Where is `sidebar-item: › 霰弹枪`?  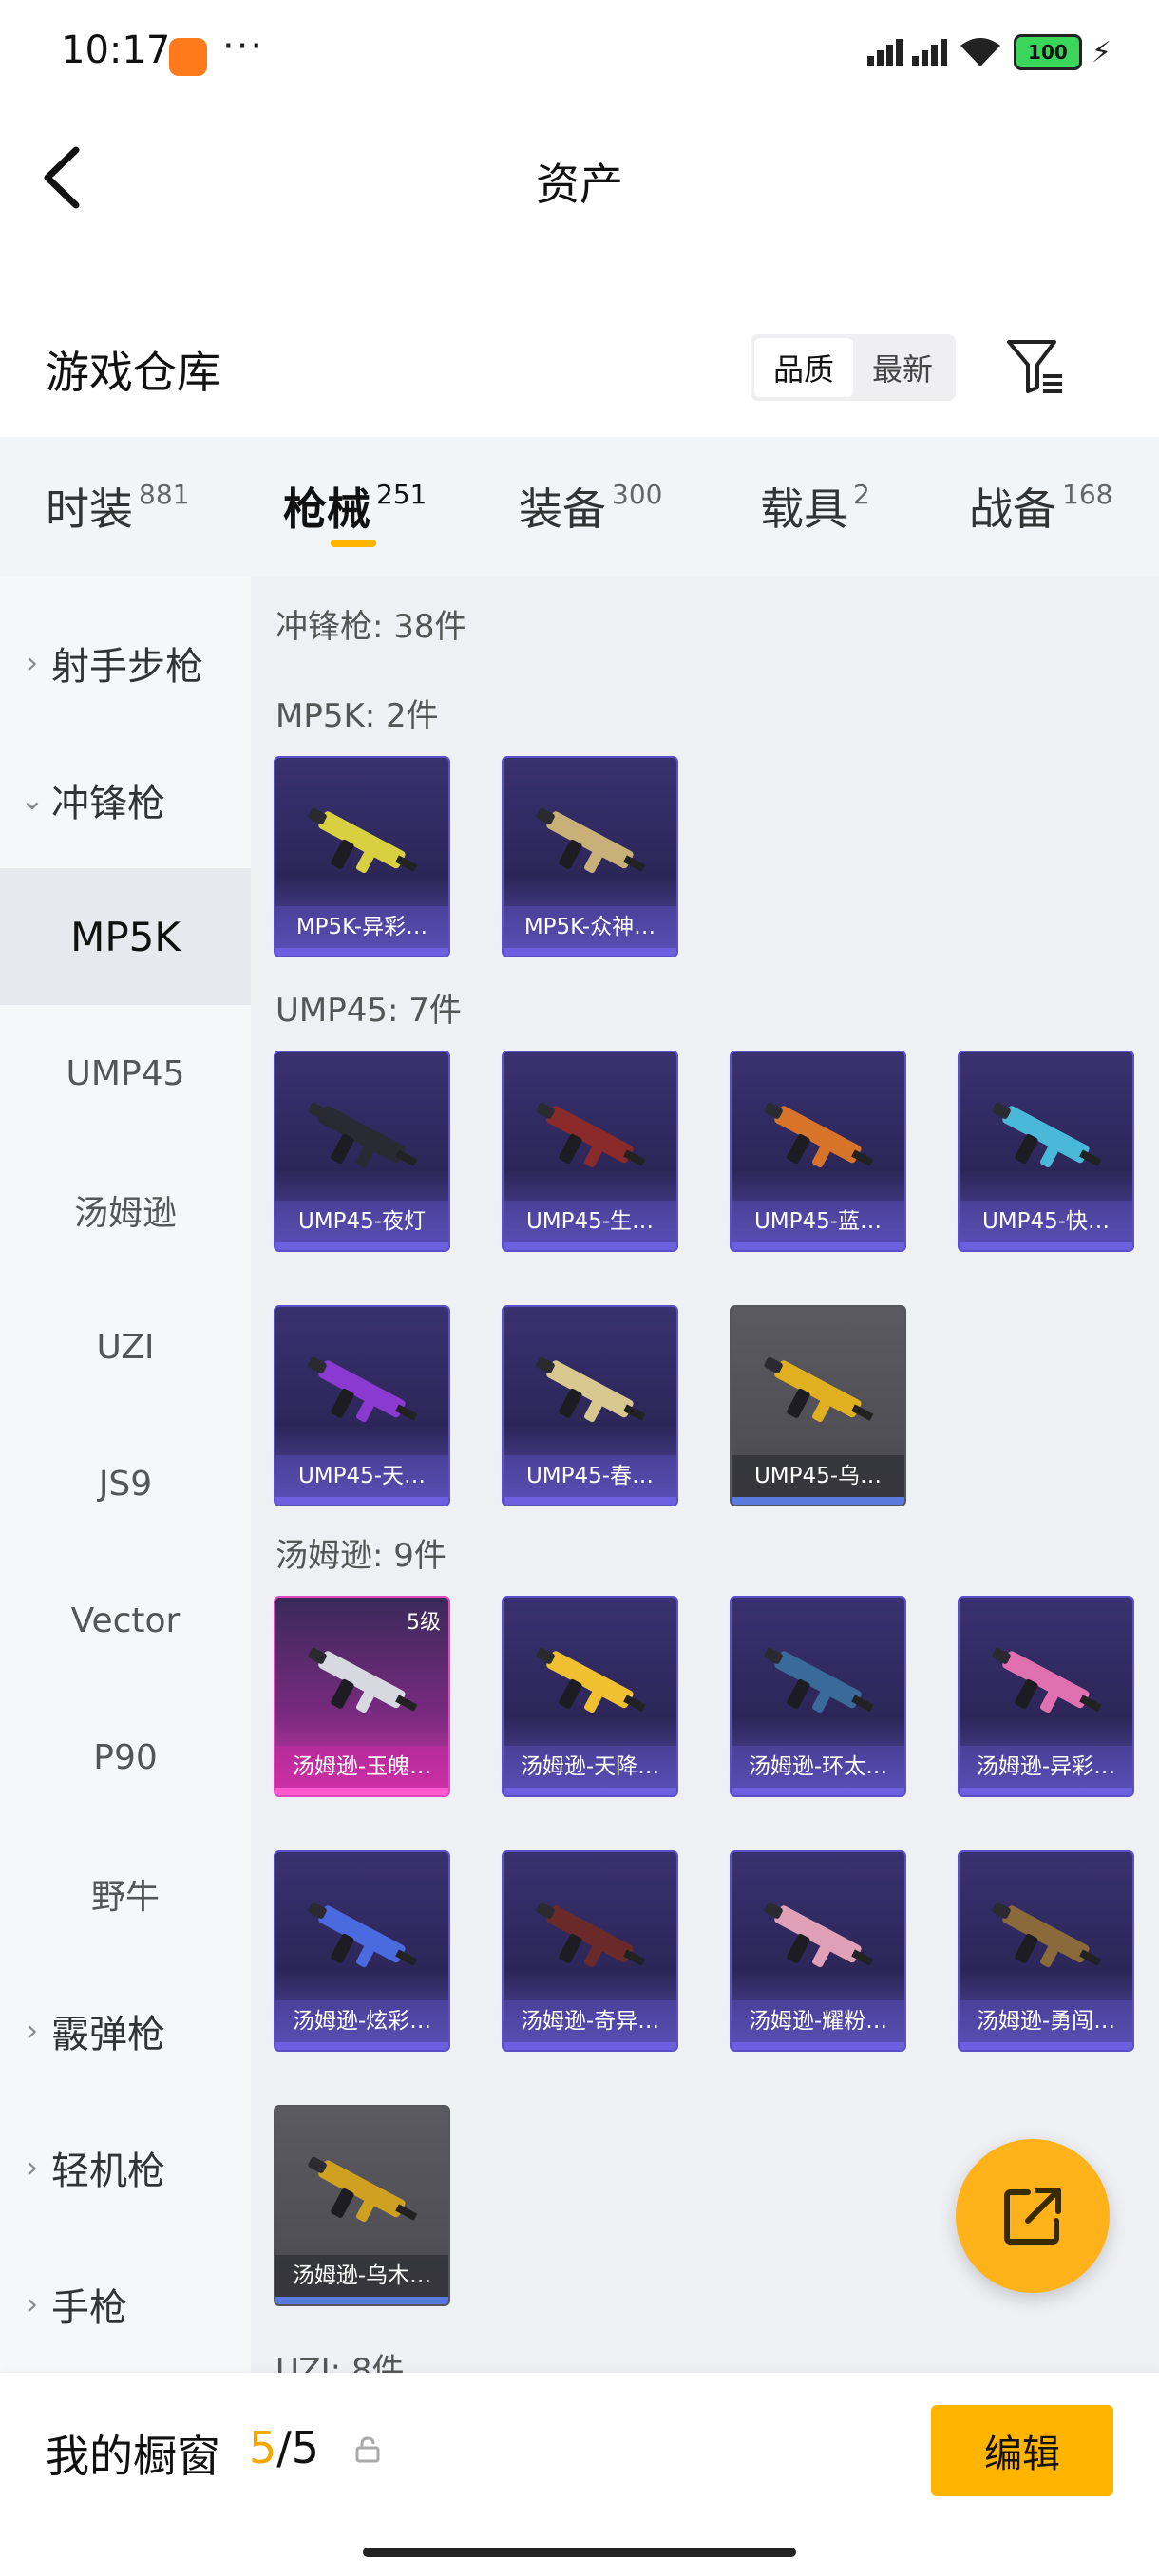
sidebar-item: › 霰弹枪 is located at coordinates (125, 2030).